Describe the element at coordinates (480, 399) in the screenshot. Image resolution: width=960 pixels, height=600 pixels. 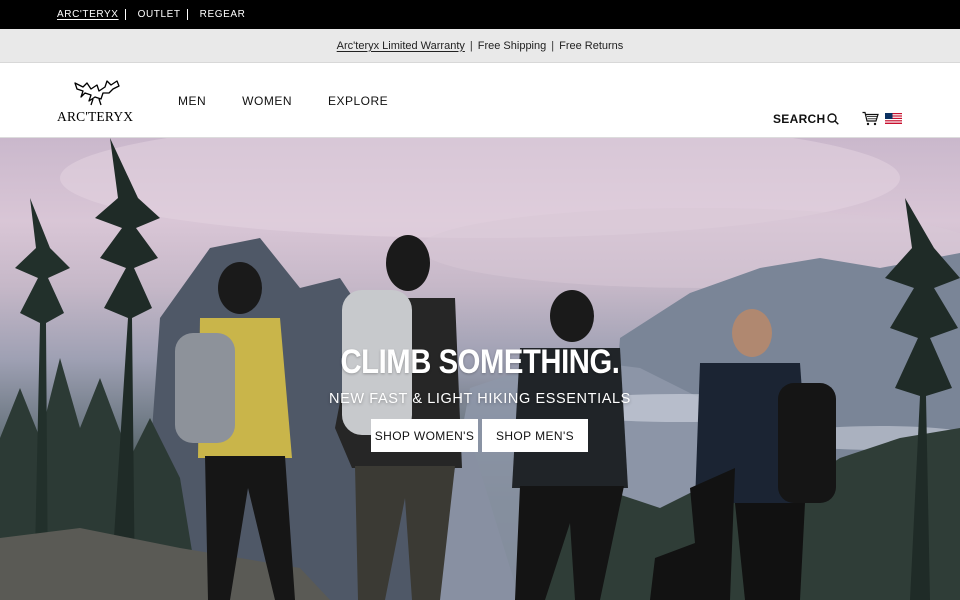
I see `hero-subtitle: NEW FAST & LIGHT HIKING ESSENTIALS` at that location.